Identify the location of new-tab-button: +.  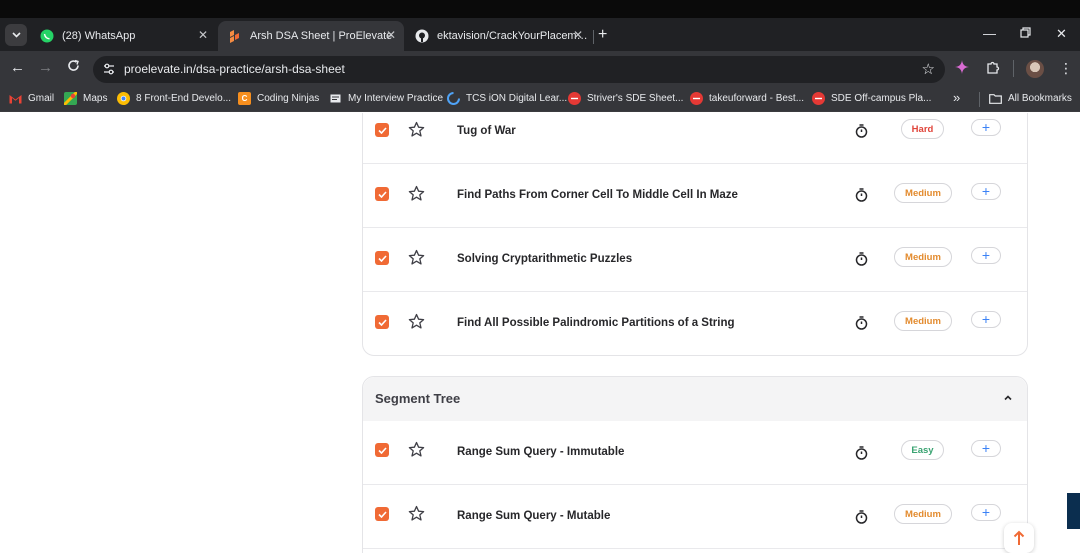
(602, 35).